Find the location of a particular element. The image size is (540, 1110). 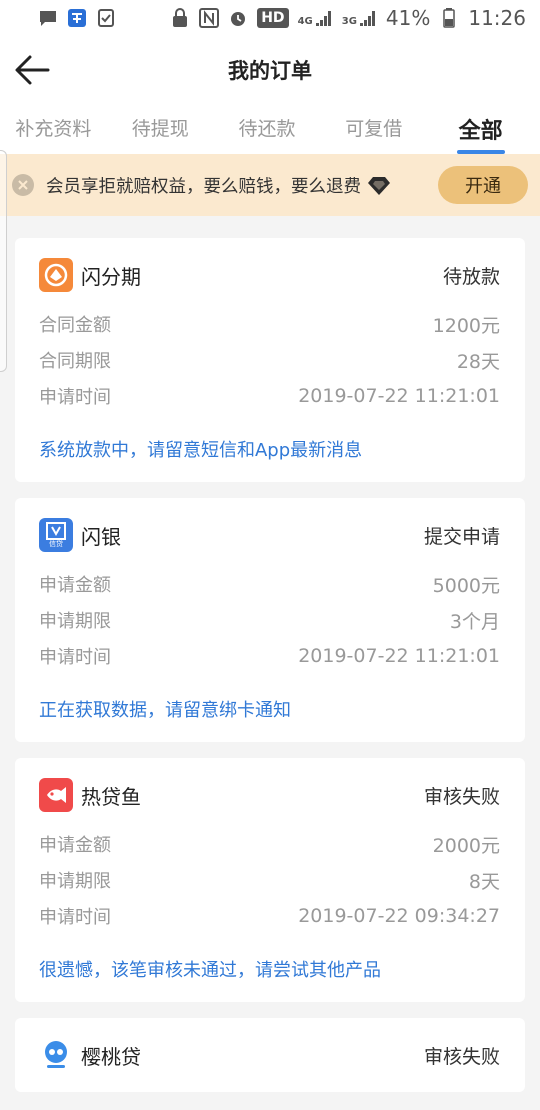

close-icon is located at coordinates (23, 185).